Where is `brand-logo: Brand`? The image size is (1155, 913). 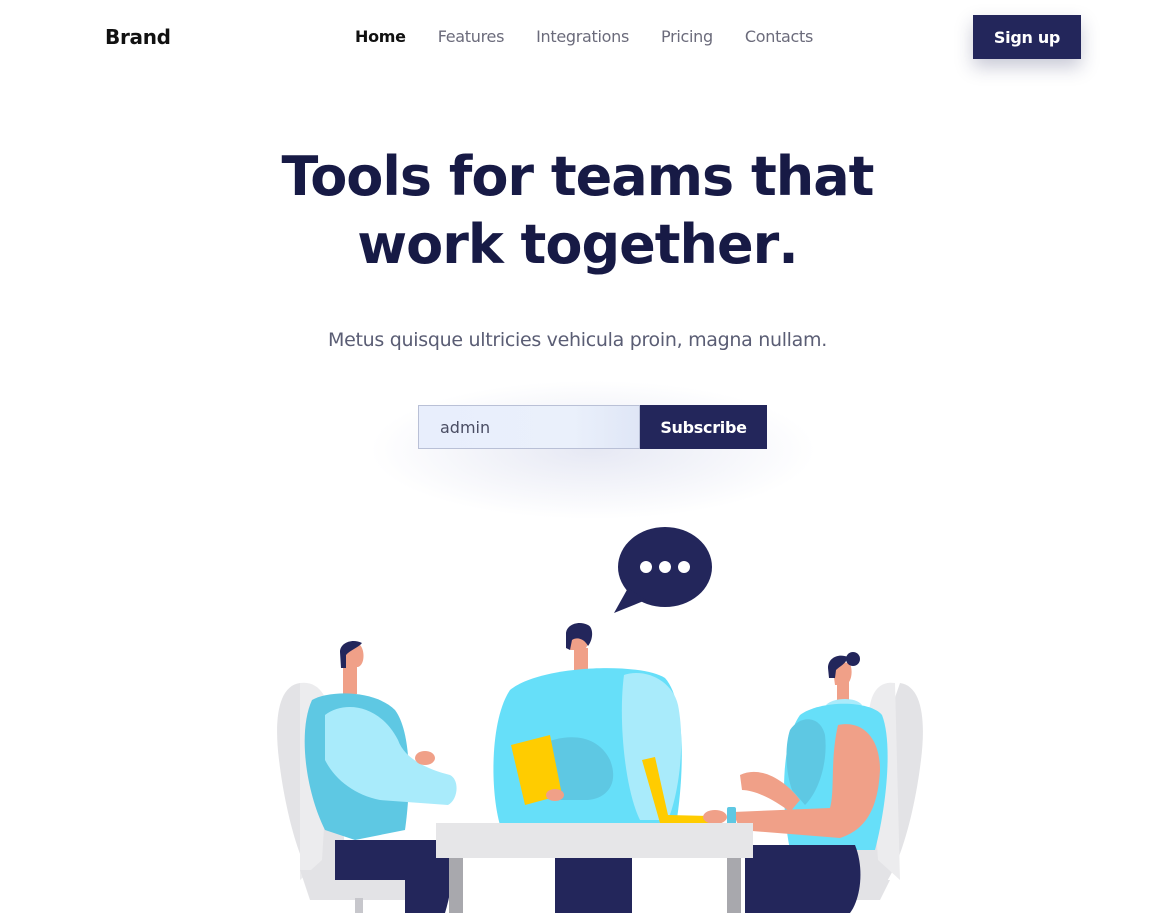
brand-logo: Brand is located at coordinates (138, 37).